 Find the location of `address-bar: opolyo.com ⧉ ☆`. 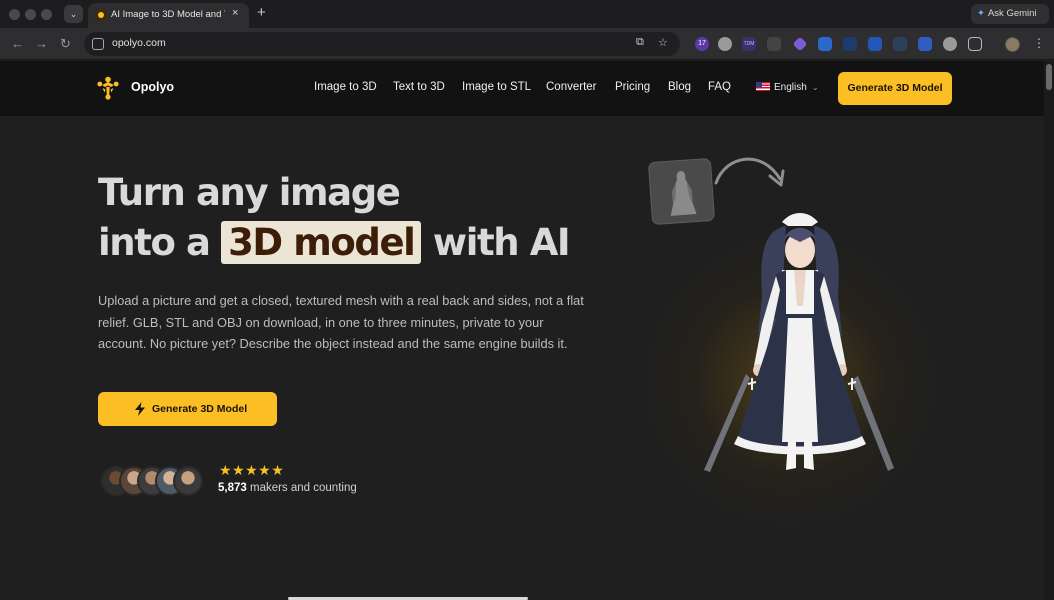

address-bar: opolyo.com ⧉ ☆ is located at coordinates (382, 44).